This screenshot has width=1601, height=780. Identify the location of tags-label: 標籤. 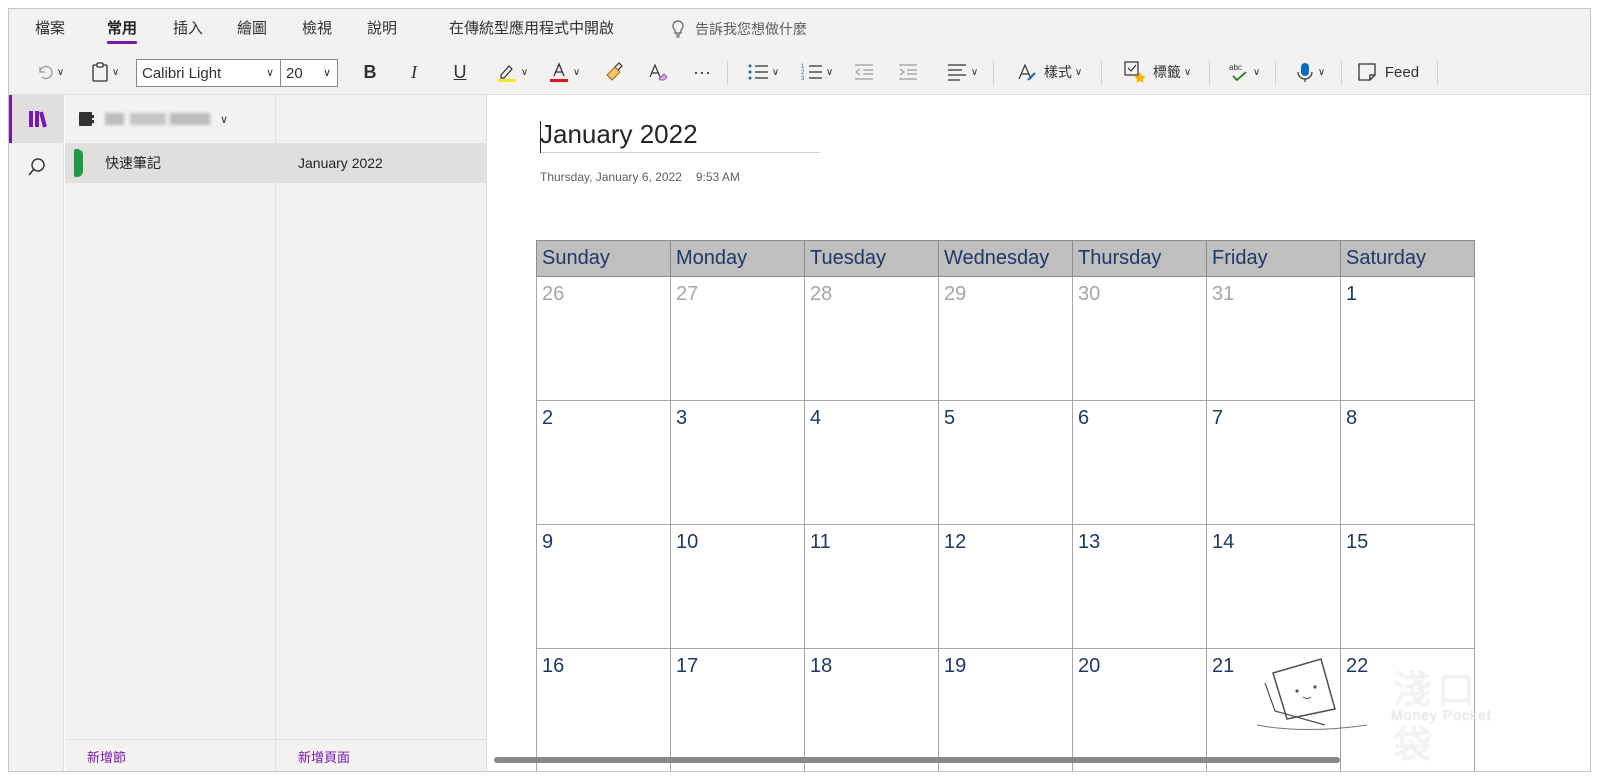
(1166, 72).